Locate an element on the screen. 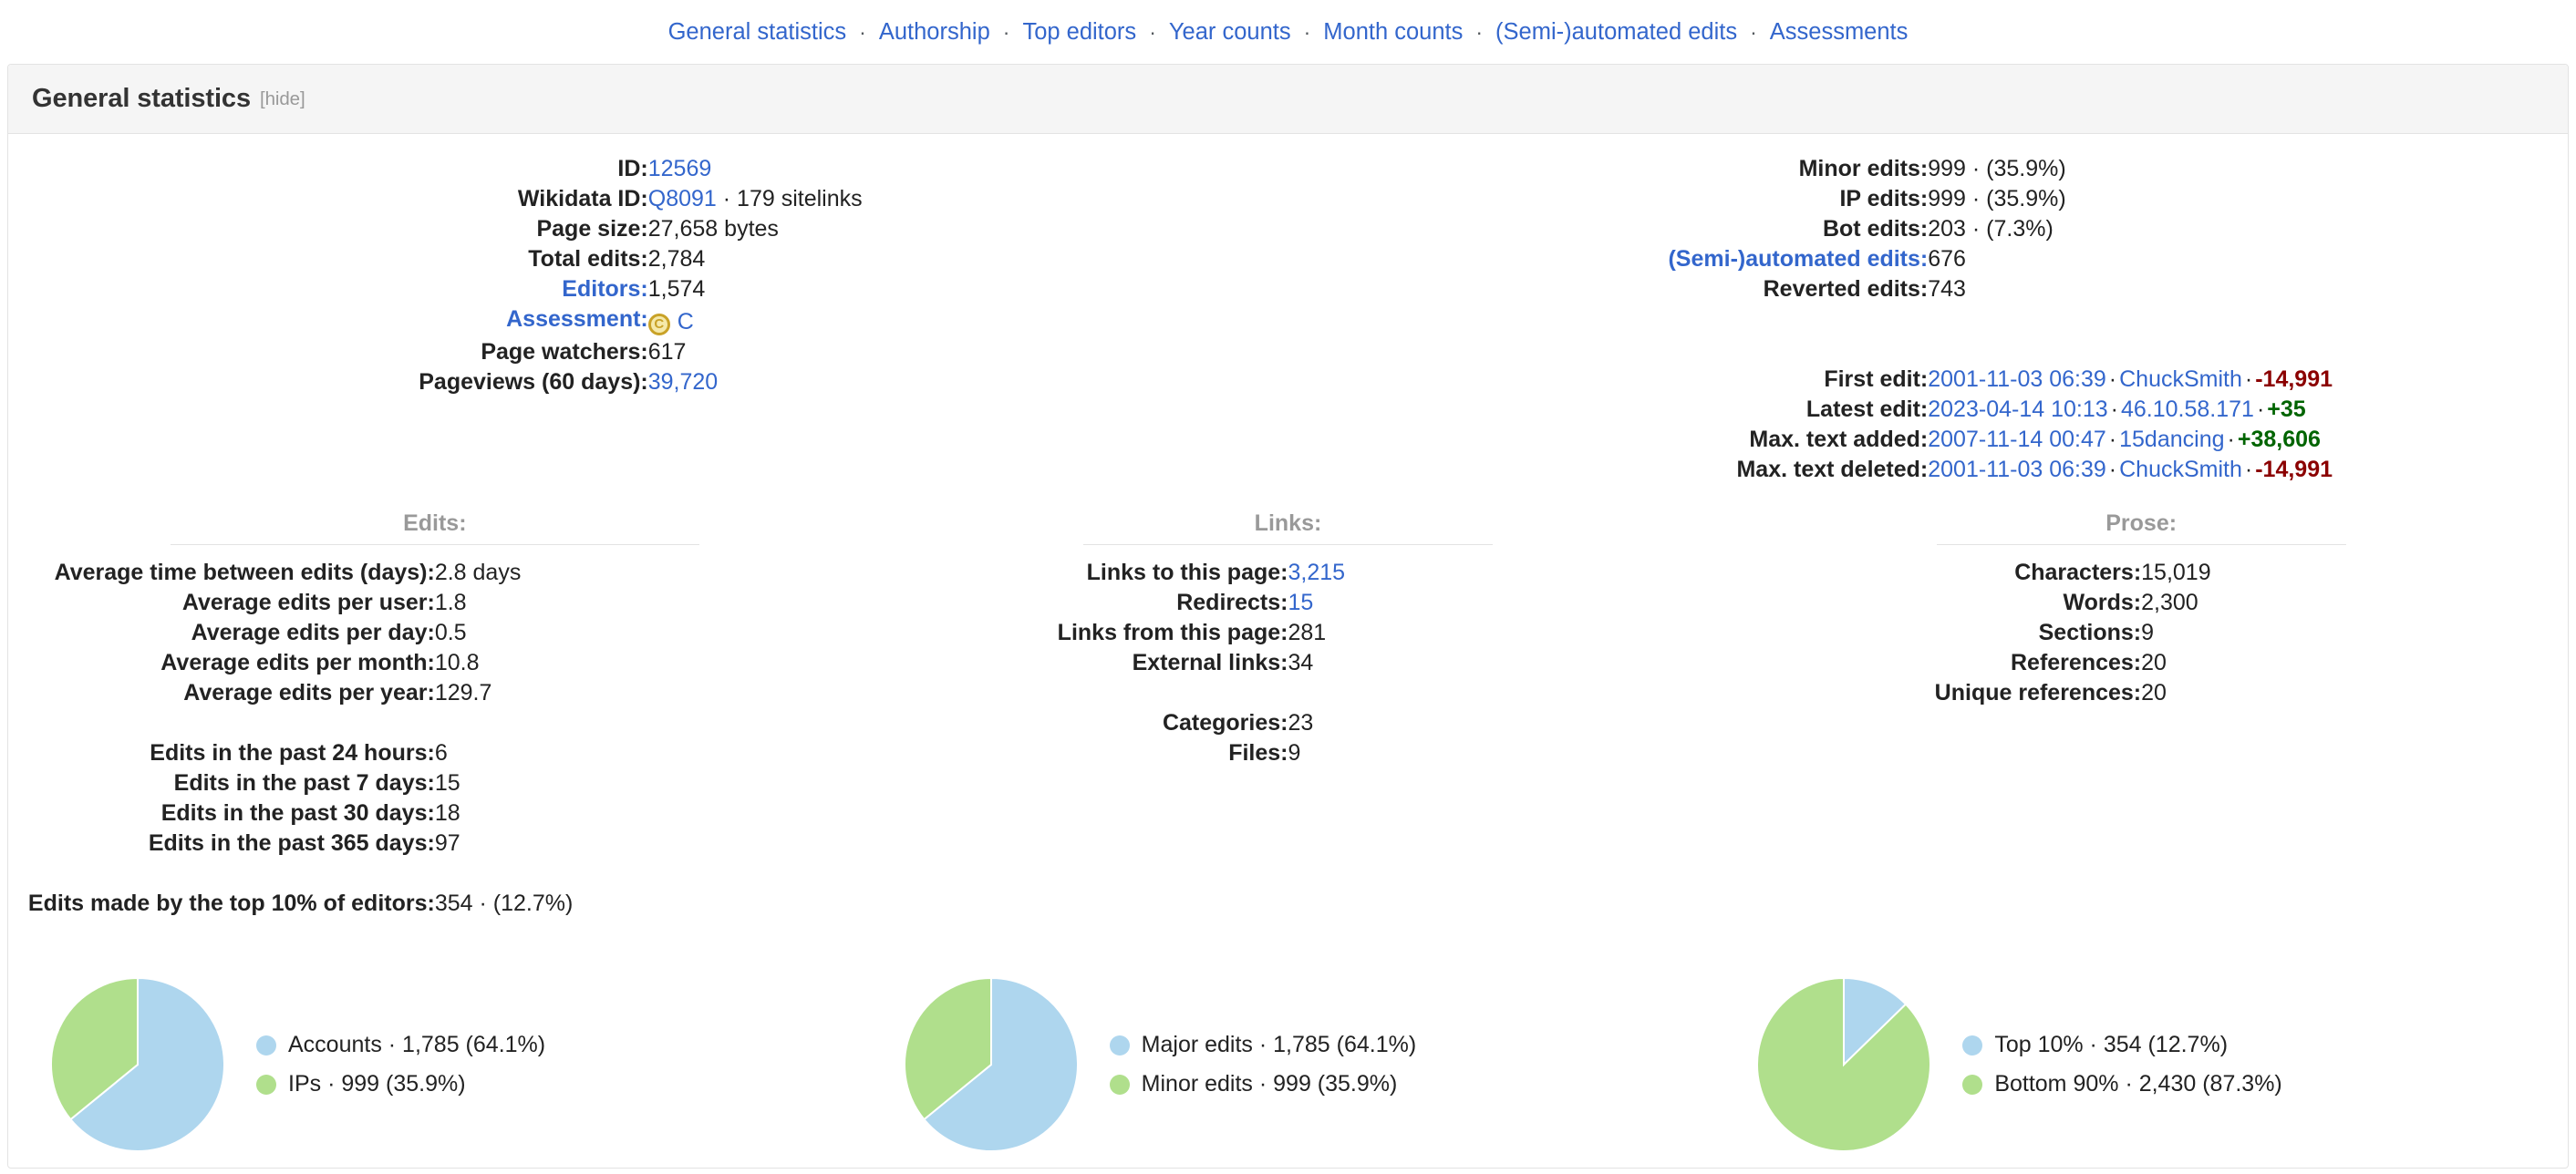 Image resolution: width=2576 pixels, height=1174 pixels. legend-item: Minor edits · 999 (35.9%) is located at coordinates (1263, 1084).